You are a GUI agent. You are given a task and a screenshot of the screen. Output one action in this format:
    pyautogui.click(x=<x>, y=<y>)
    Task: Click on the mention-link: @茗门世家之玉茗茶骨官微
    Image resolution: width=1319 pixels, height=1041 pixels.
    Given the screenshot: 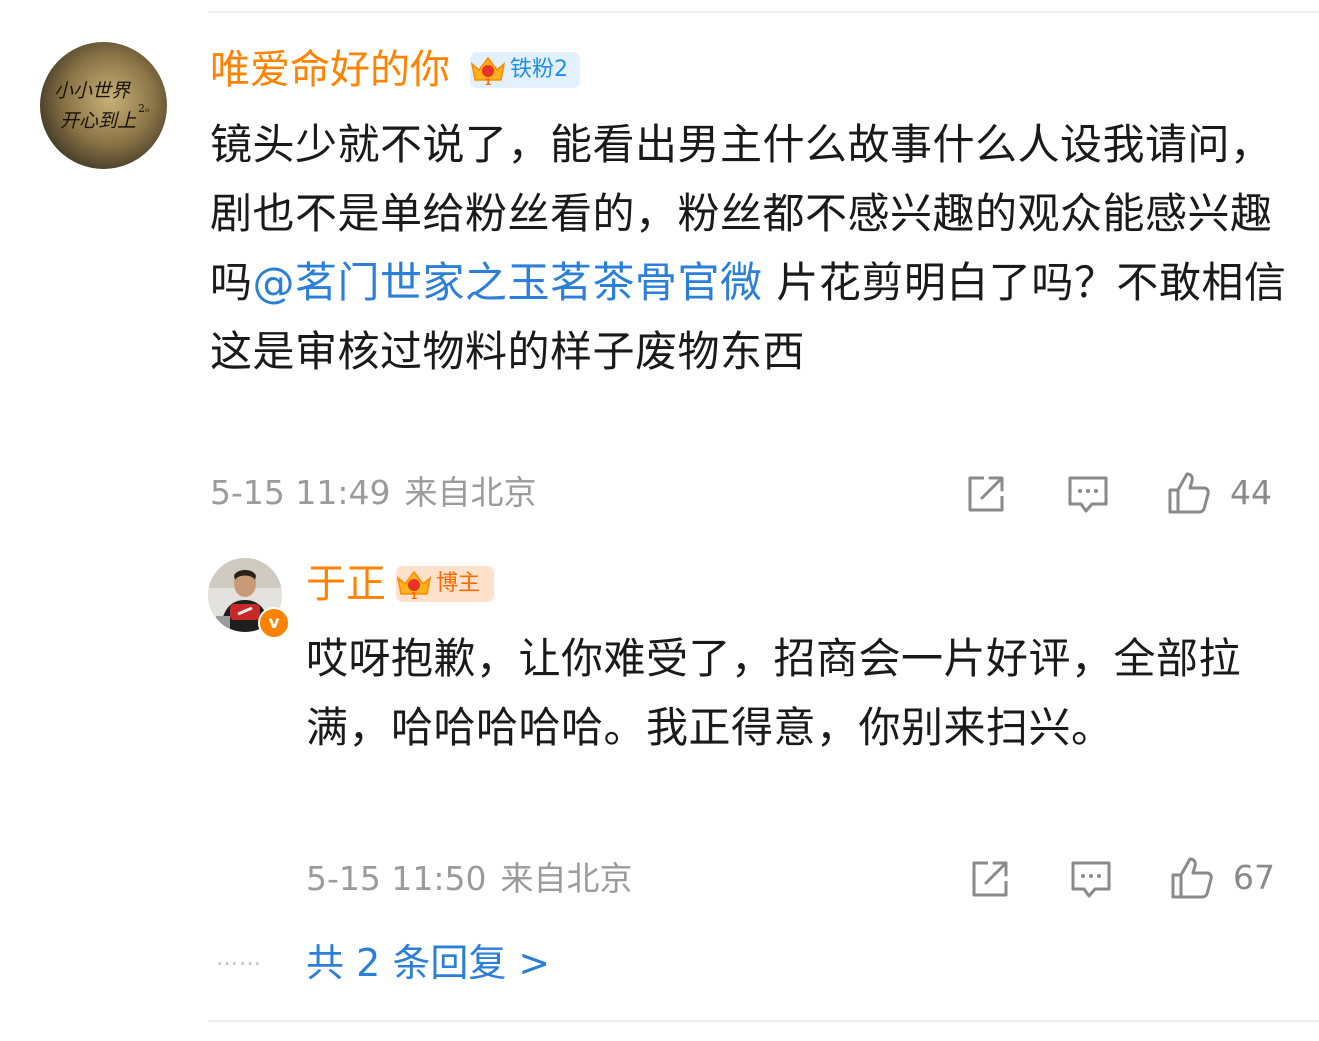 What is the action you would take?
    pyautogui.click(x=508, y=282)
    